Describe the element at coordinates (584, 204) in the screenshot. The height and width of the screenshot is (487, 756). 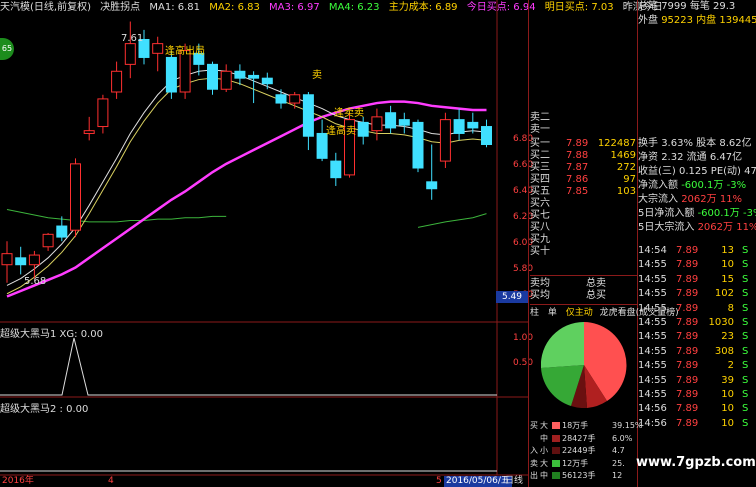
I see `bid-row: 买六` at that location.